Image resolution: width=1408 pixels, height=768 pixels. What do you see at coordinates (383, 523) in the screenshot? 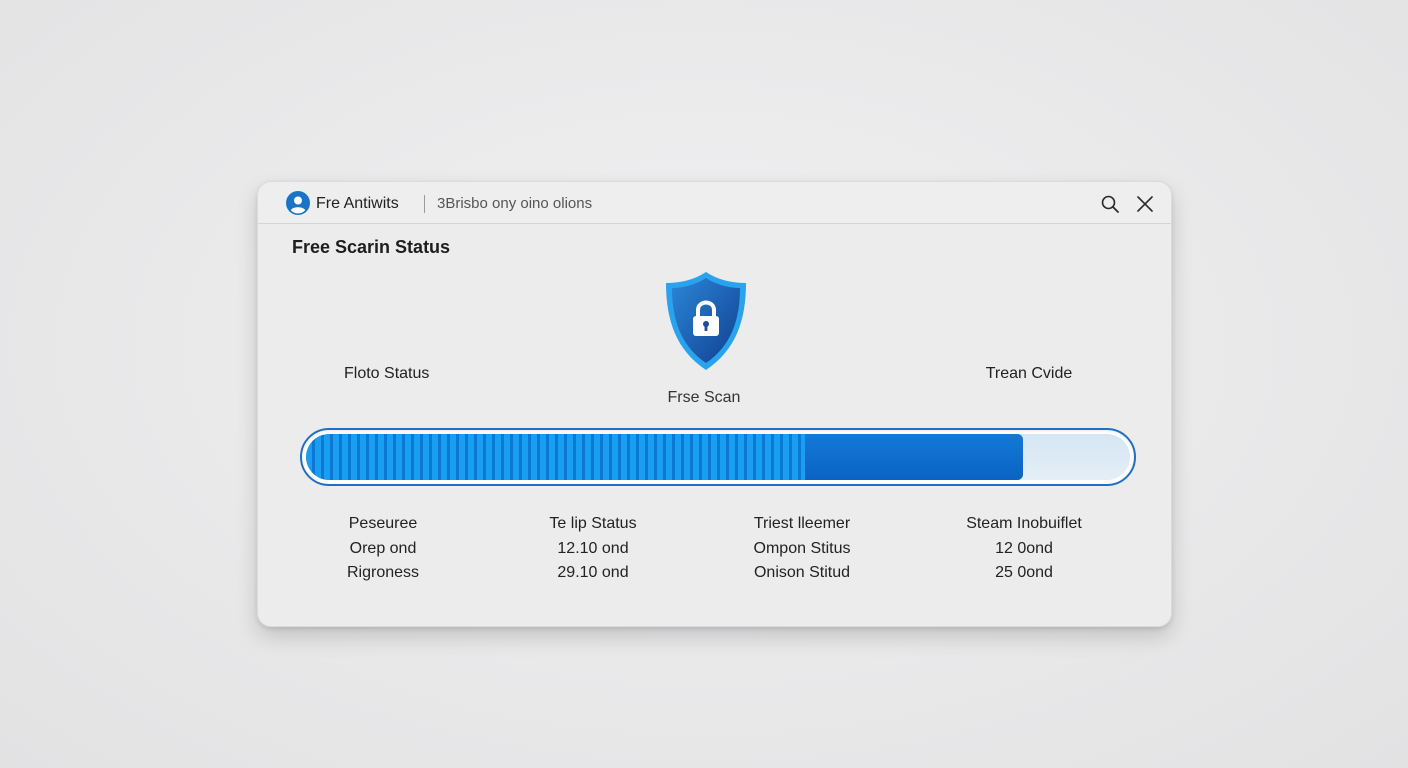
I see `stat-heading: Peseuree` at bounding box center [383, 523].